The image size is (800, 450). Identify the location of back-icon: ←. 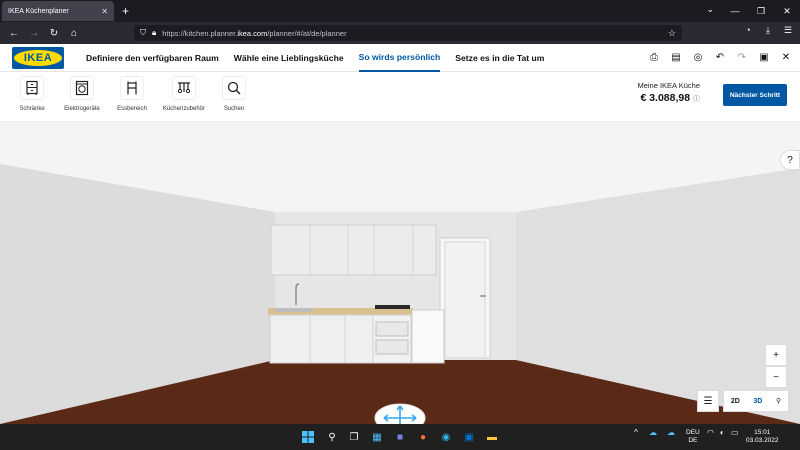
(14, 33).